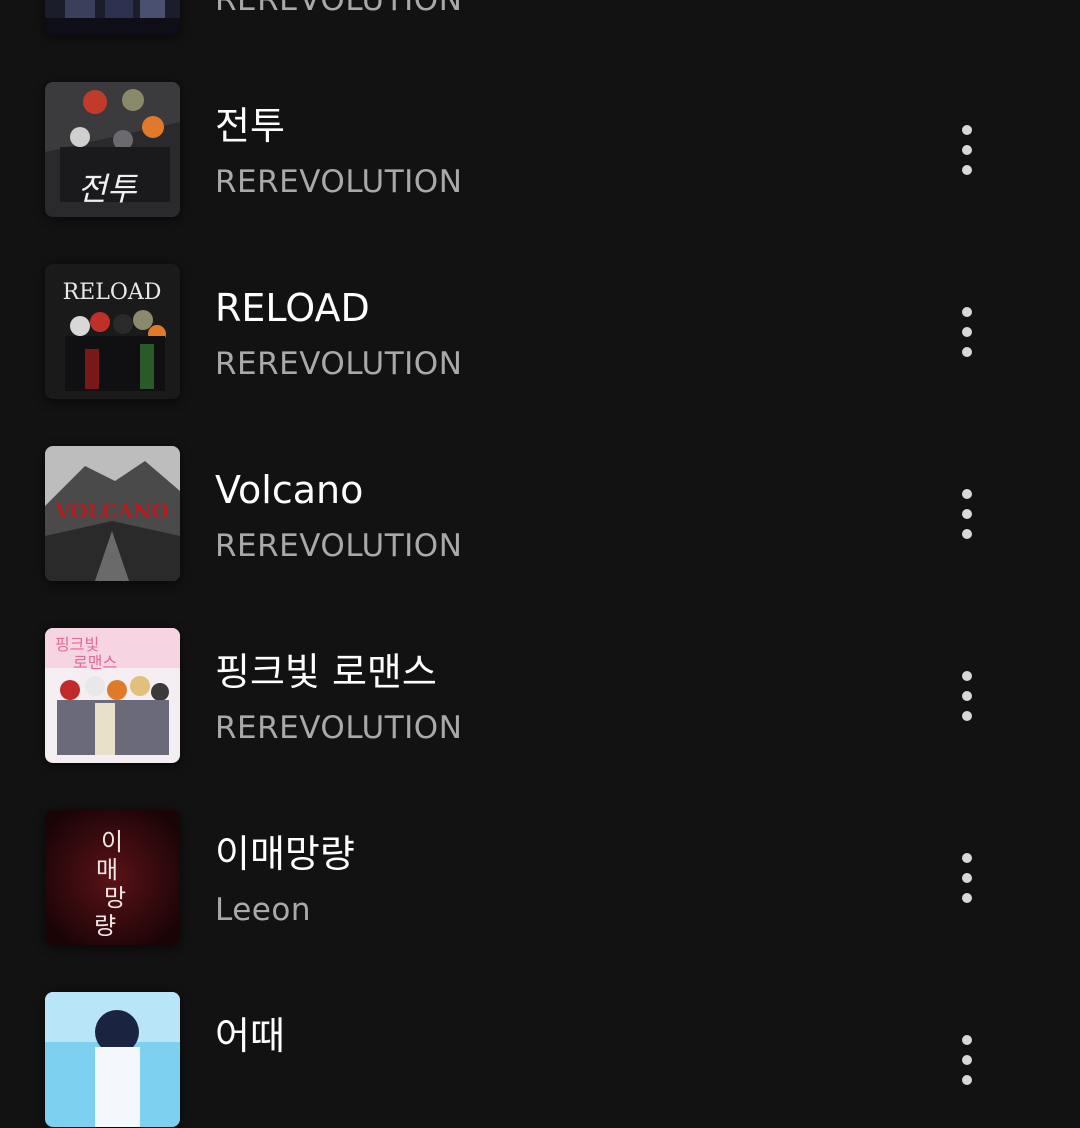  I want to click on album-cover: RELOAD, so click(112, 331).